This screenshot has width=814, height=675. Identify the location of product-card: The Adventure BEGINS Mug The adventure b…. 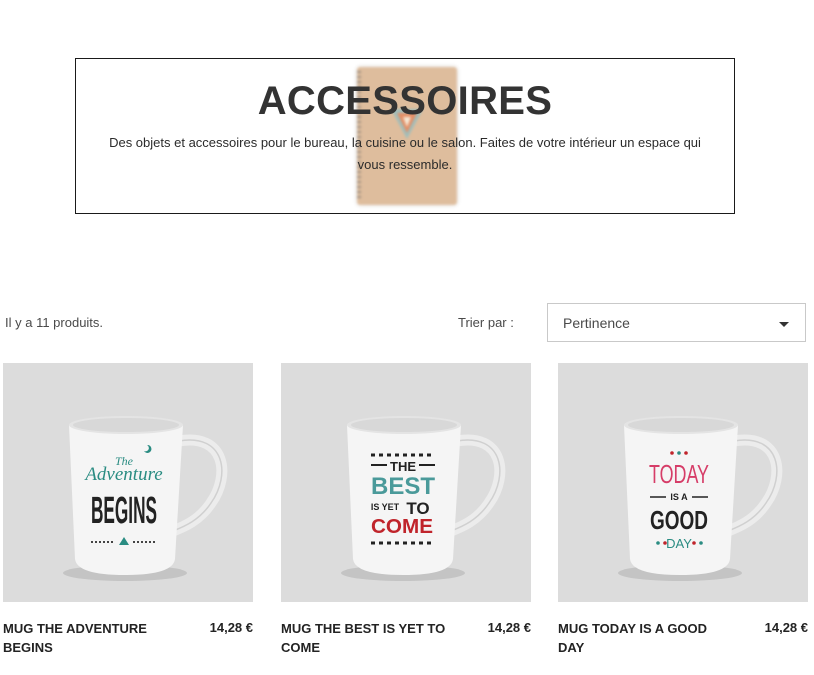
(128, 509).